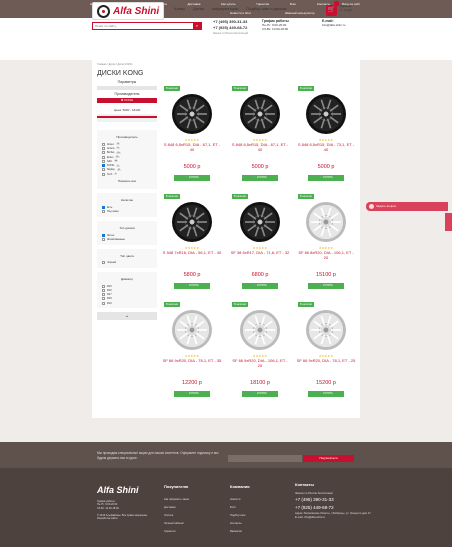 This screenshot has height=547, width=452. Describe the element at coordinates (326, 255) in the screenshot. I see `product-name: SF 66 8xR20, DIA - 106,1, ET - 20` at that location.